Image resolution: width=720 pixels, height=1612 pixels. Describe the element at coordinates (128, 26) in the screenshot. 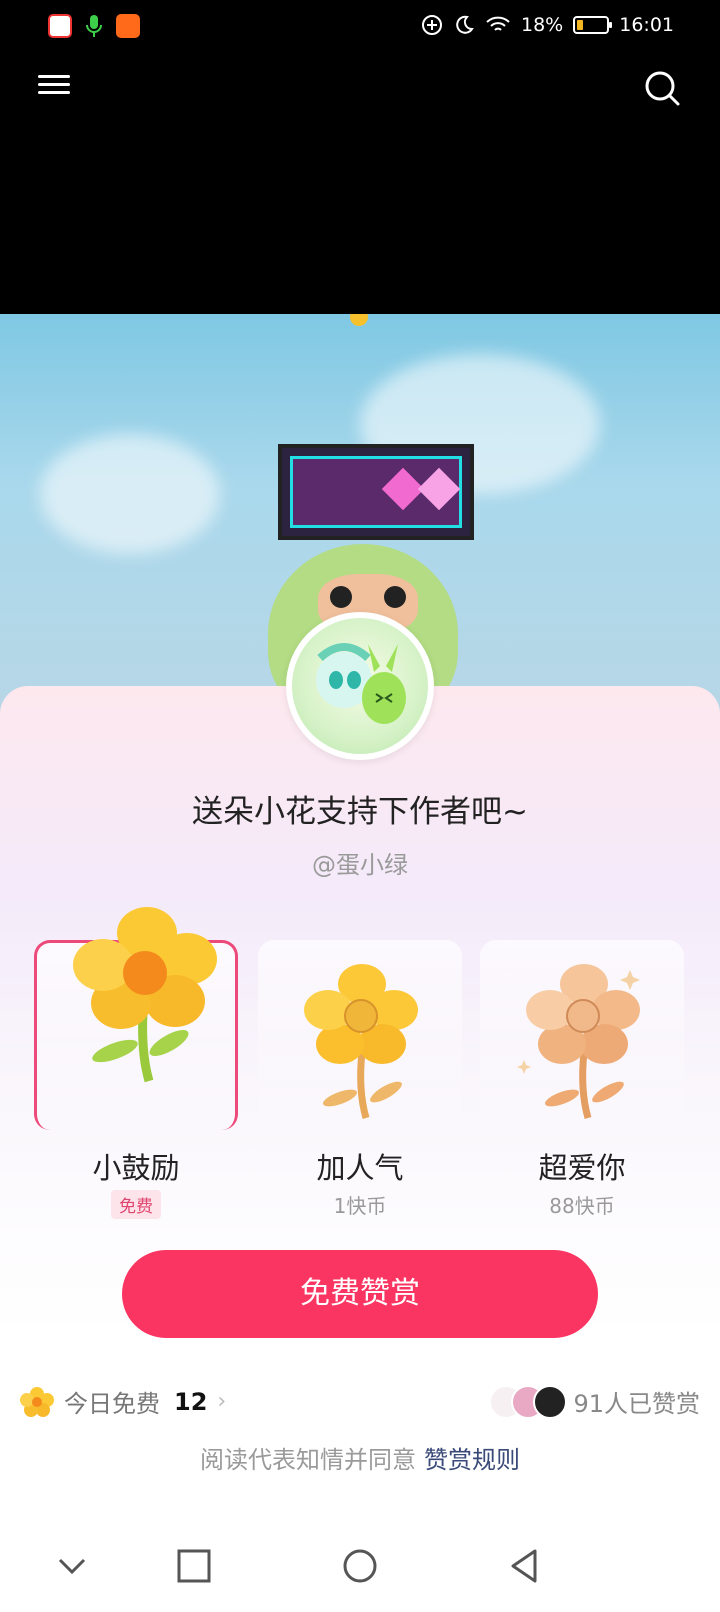

I see `kuaishou-icon` at that location.